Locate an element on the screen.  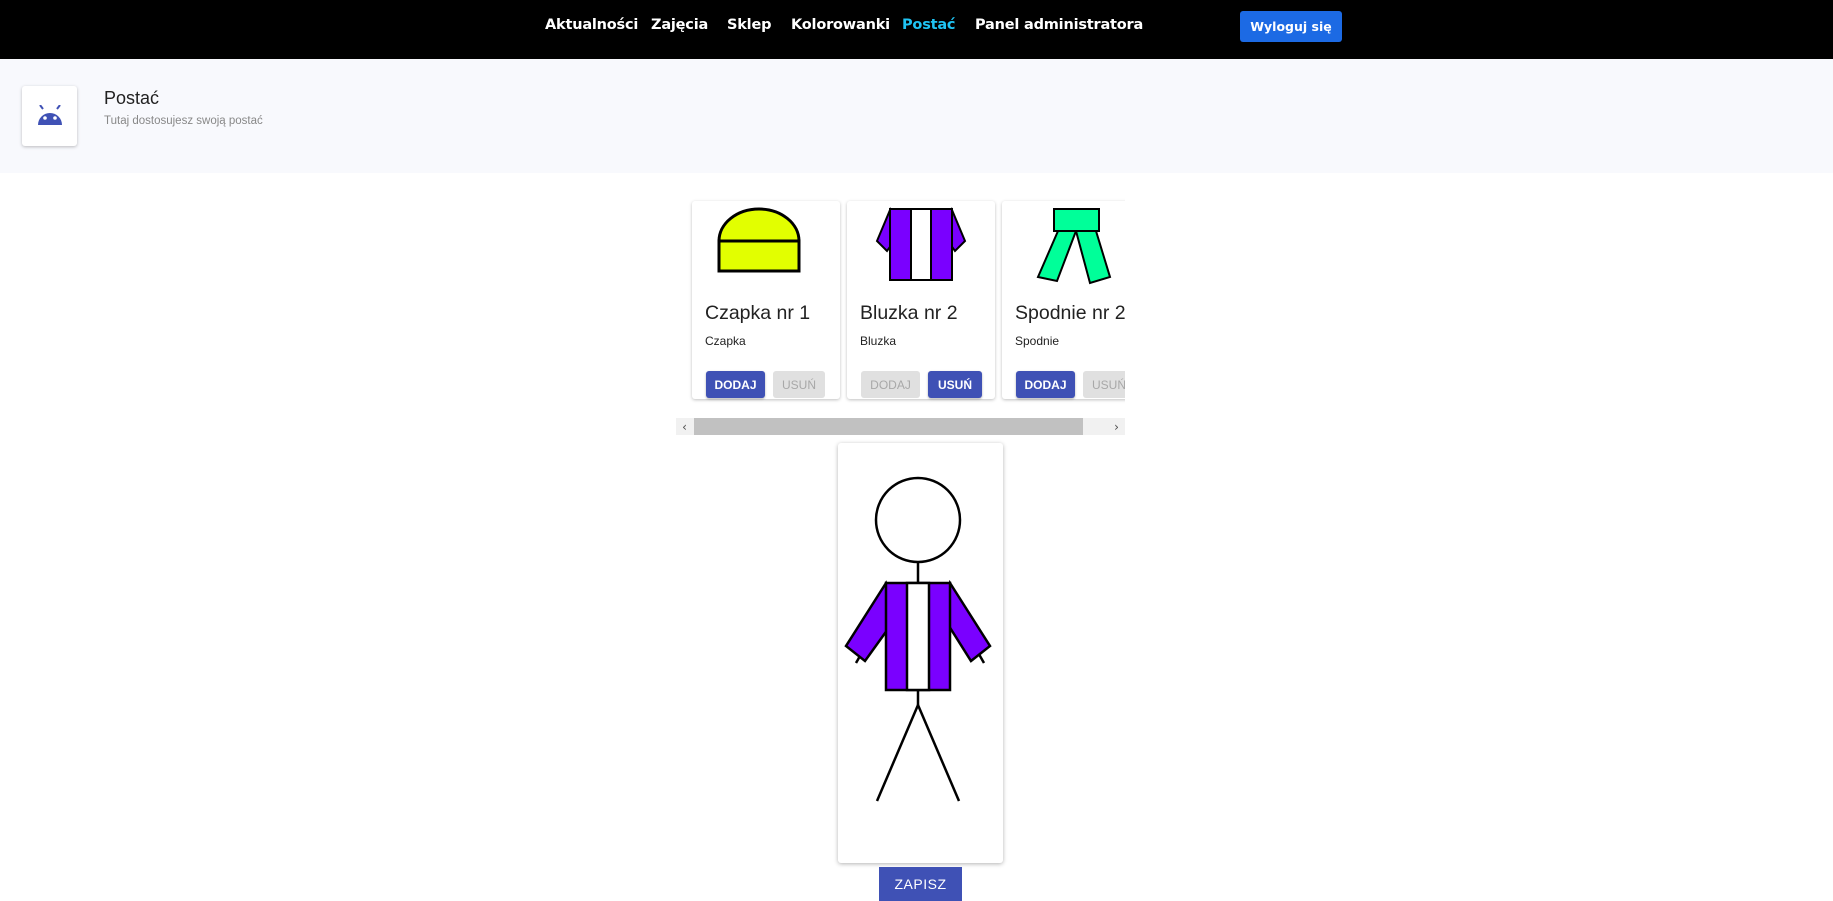
save-button: ZAPISZ is located at coordinates (920, 884).